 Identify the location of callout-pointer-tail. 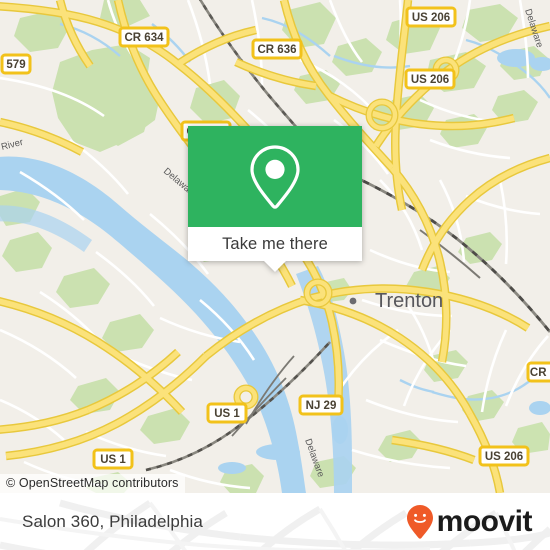
(275, 266).